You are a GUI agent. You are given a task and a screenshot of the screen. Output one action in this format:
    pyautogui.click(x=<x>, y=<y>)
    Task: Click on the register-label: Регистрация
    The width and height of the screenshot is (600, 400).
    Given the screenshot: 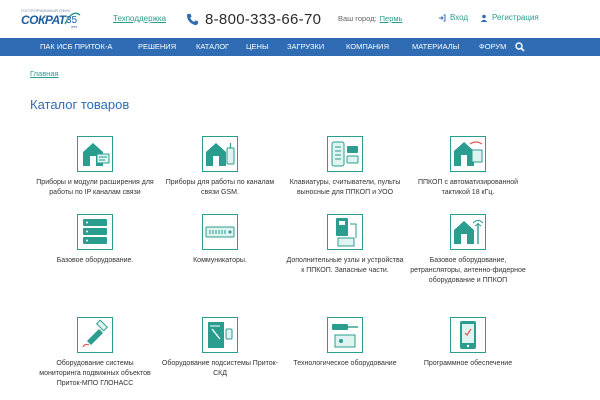 What is the action you would take?
    pyautogui.click(x=515, y=17)
    